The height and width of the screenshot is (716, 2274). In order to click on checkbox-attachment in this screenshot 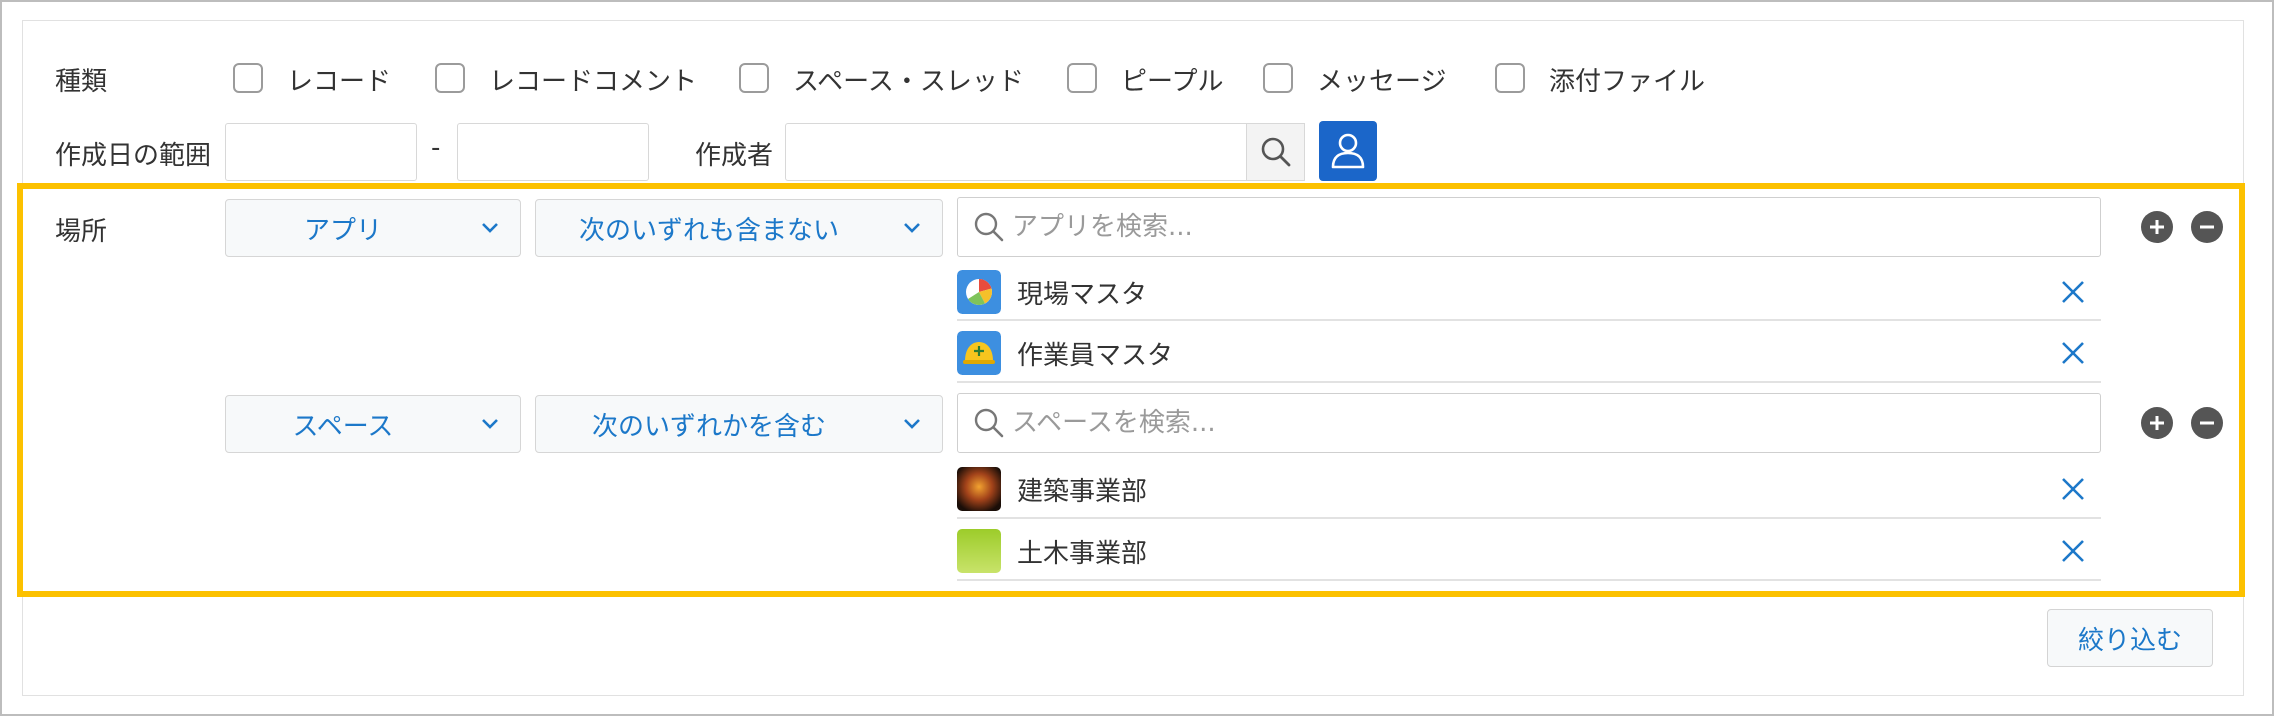, I will do `click(1510, 78)`.